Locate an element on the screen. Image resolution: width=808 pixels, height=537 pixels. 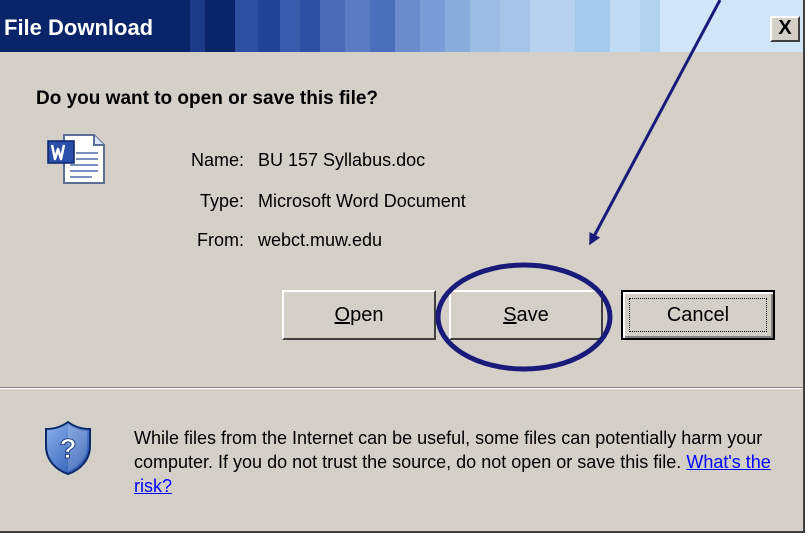
open-button-accesskey: O is located at coordinates (342, 315).